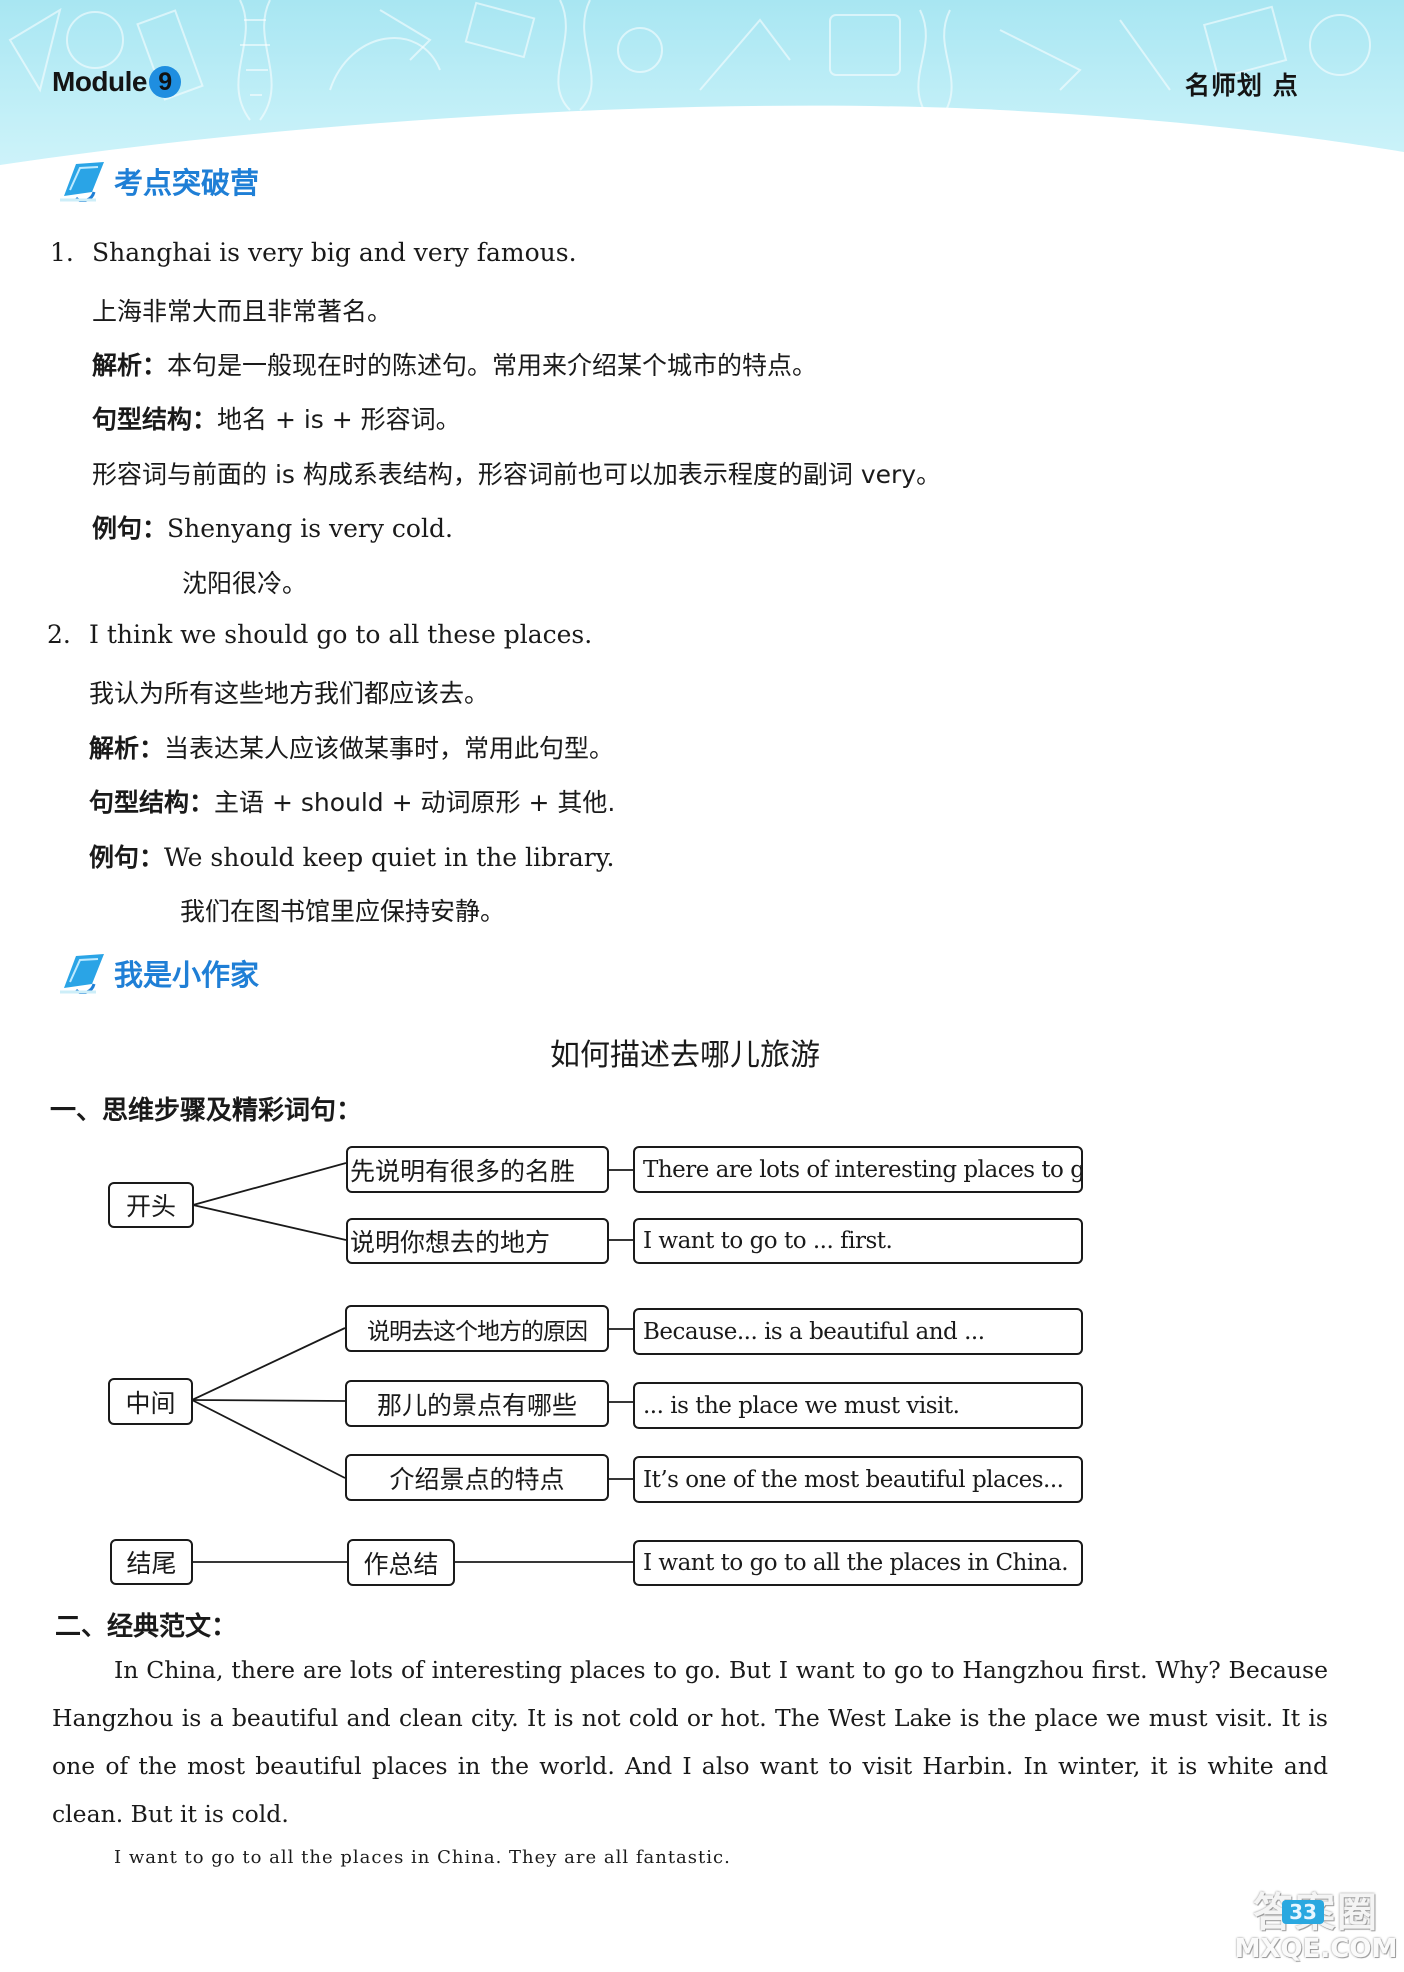 The image size is (1404, 1972). Describe the element at coordinates (1316, 1926) in the screenshot. I see `watermark: 答案圈 MXQE.COM` at that location.